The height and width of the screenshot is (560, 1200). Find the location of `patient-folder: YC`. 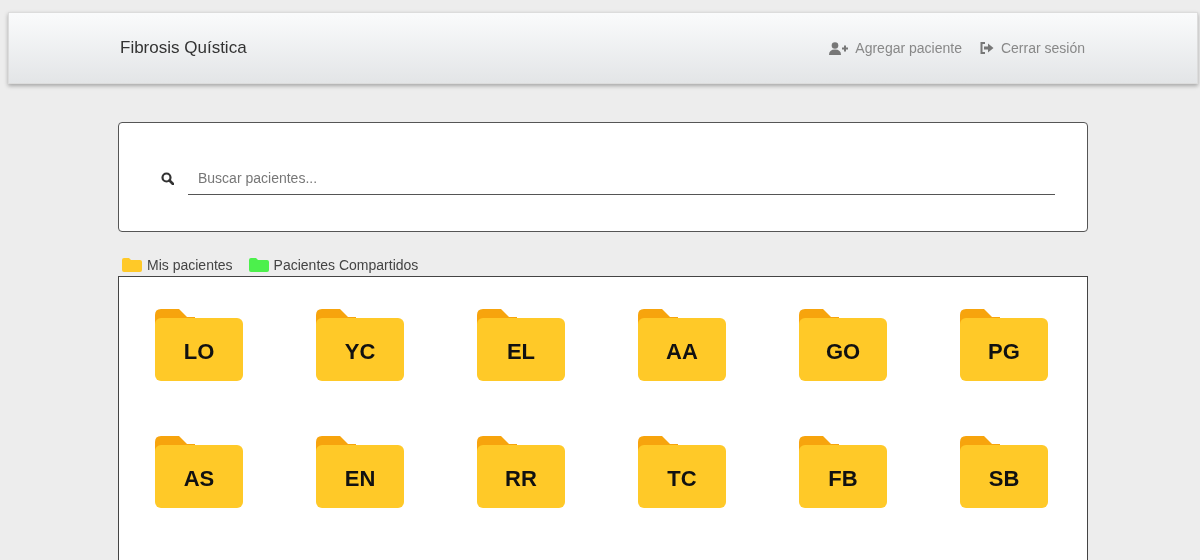

patient-folder: YC is located at coordinates (360, 345).